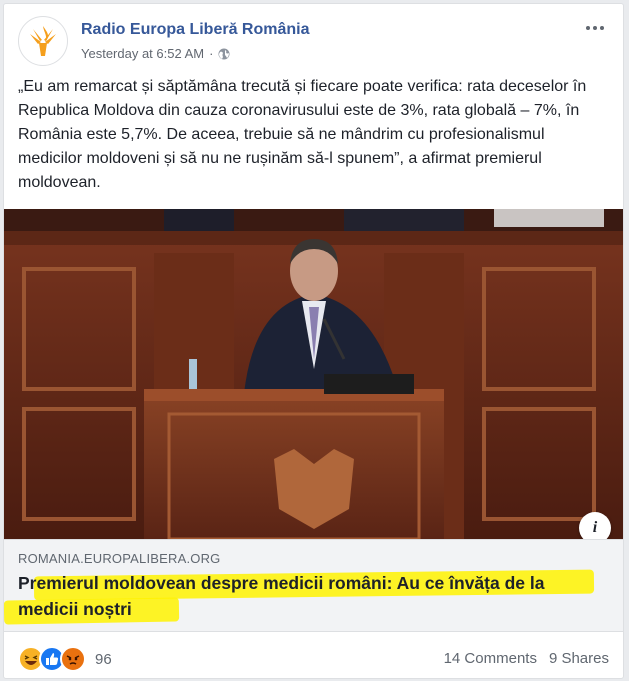 Image resolution: width=629 pixels, height=681 pixels. Describe the element at coordinates (490, 658) in the screenshot. I see `comments-link: 14 Comments` at that location.